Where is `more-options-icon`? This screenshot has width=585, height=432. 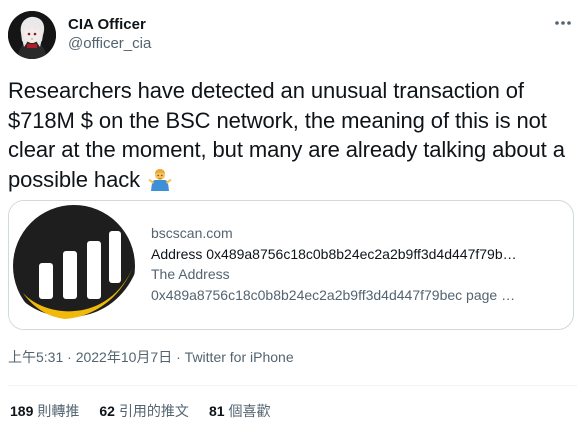 more-options-icon is located at coordinates (563, 23).